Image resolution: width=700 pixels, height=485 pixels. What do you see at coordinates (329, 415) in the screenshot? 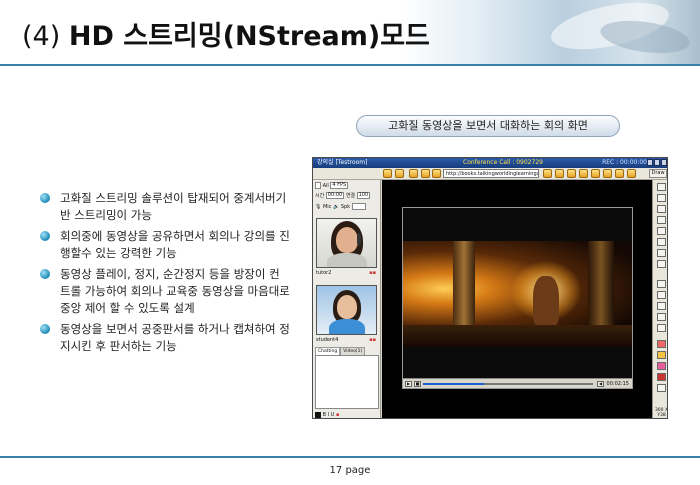
I see `font-style-buttons: B I U` at bounding box center [329, 415].